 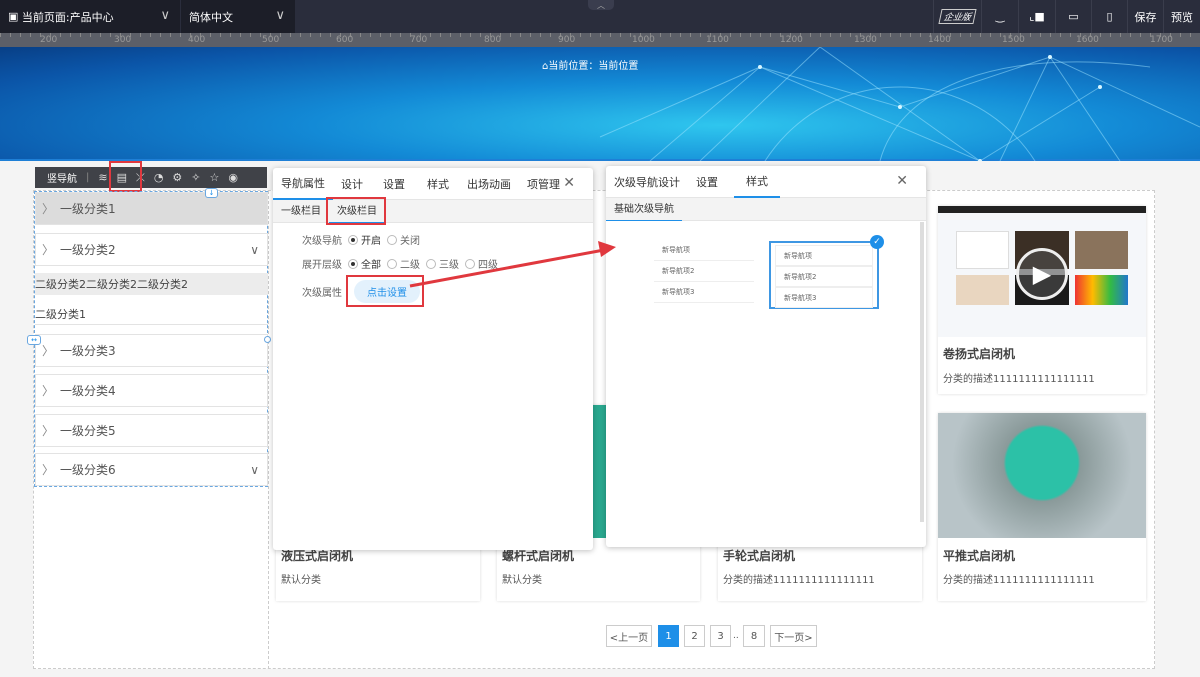 I want to click on eye-closed-icon: ‿, so click(x=999, y=16).